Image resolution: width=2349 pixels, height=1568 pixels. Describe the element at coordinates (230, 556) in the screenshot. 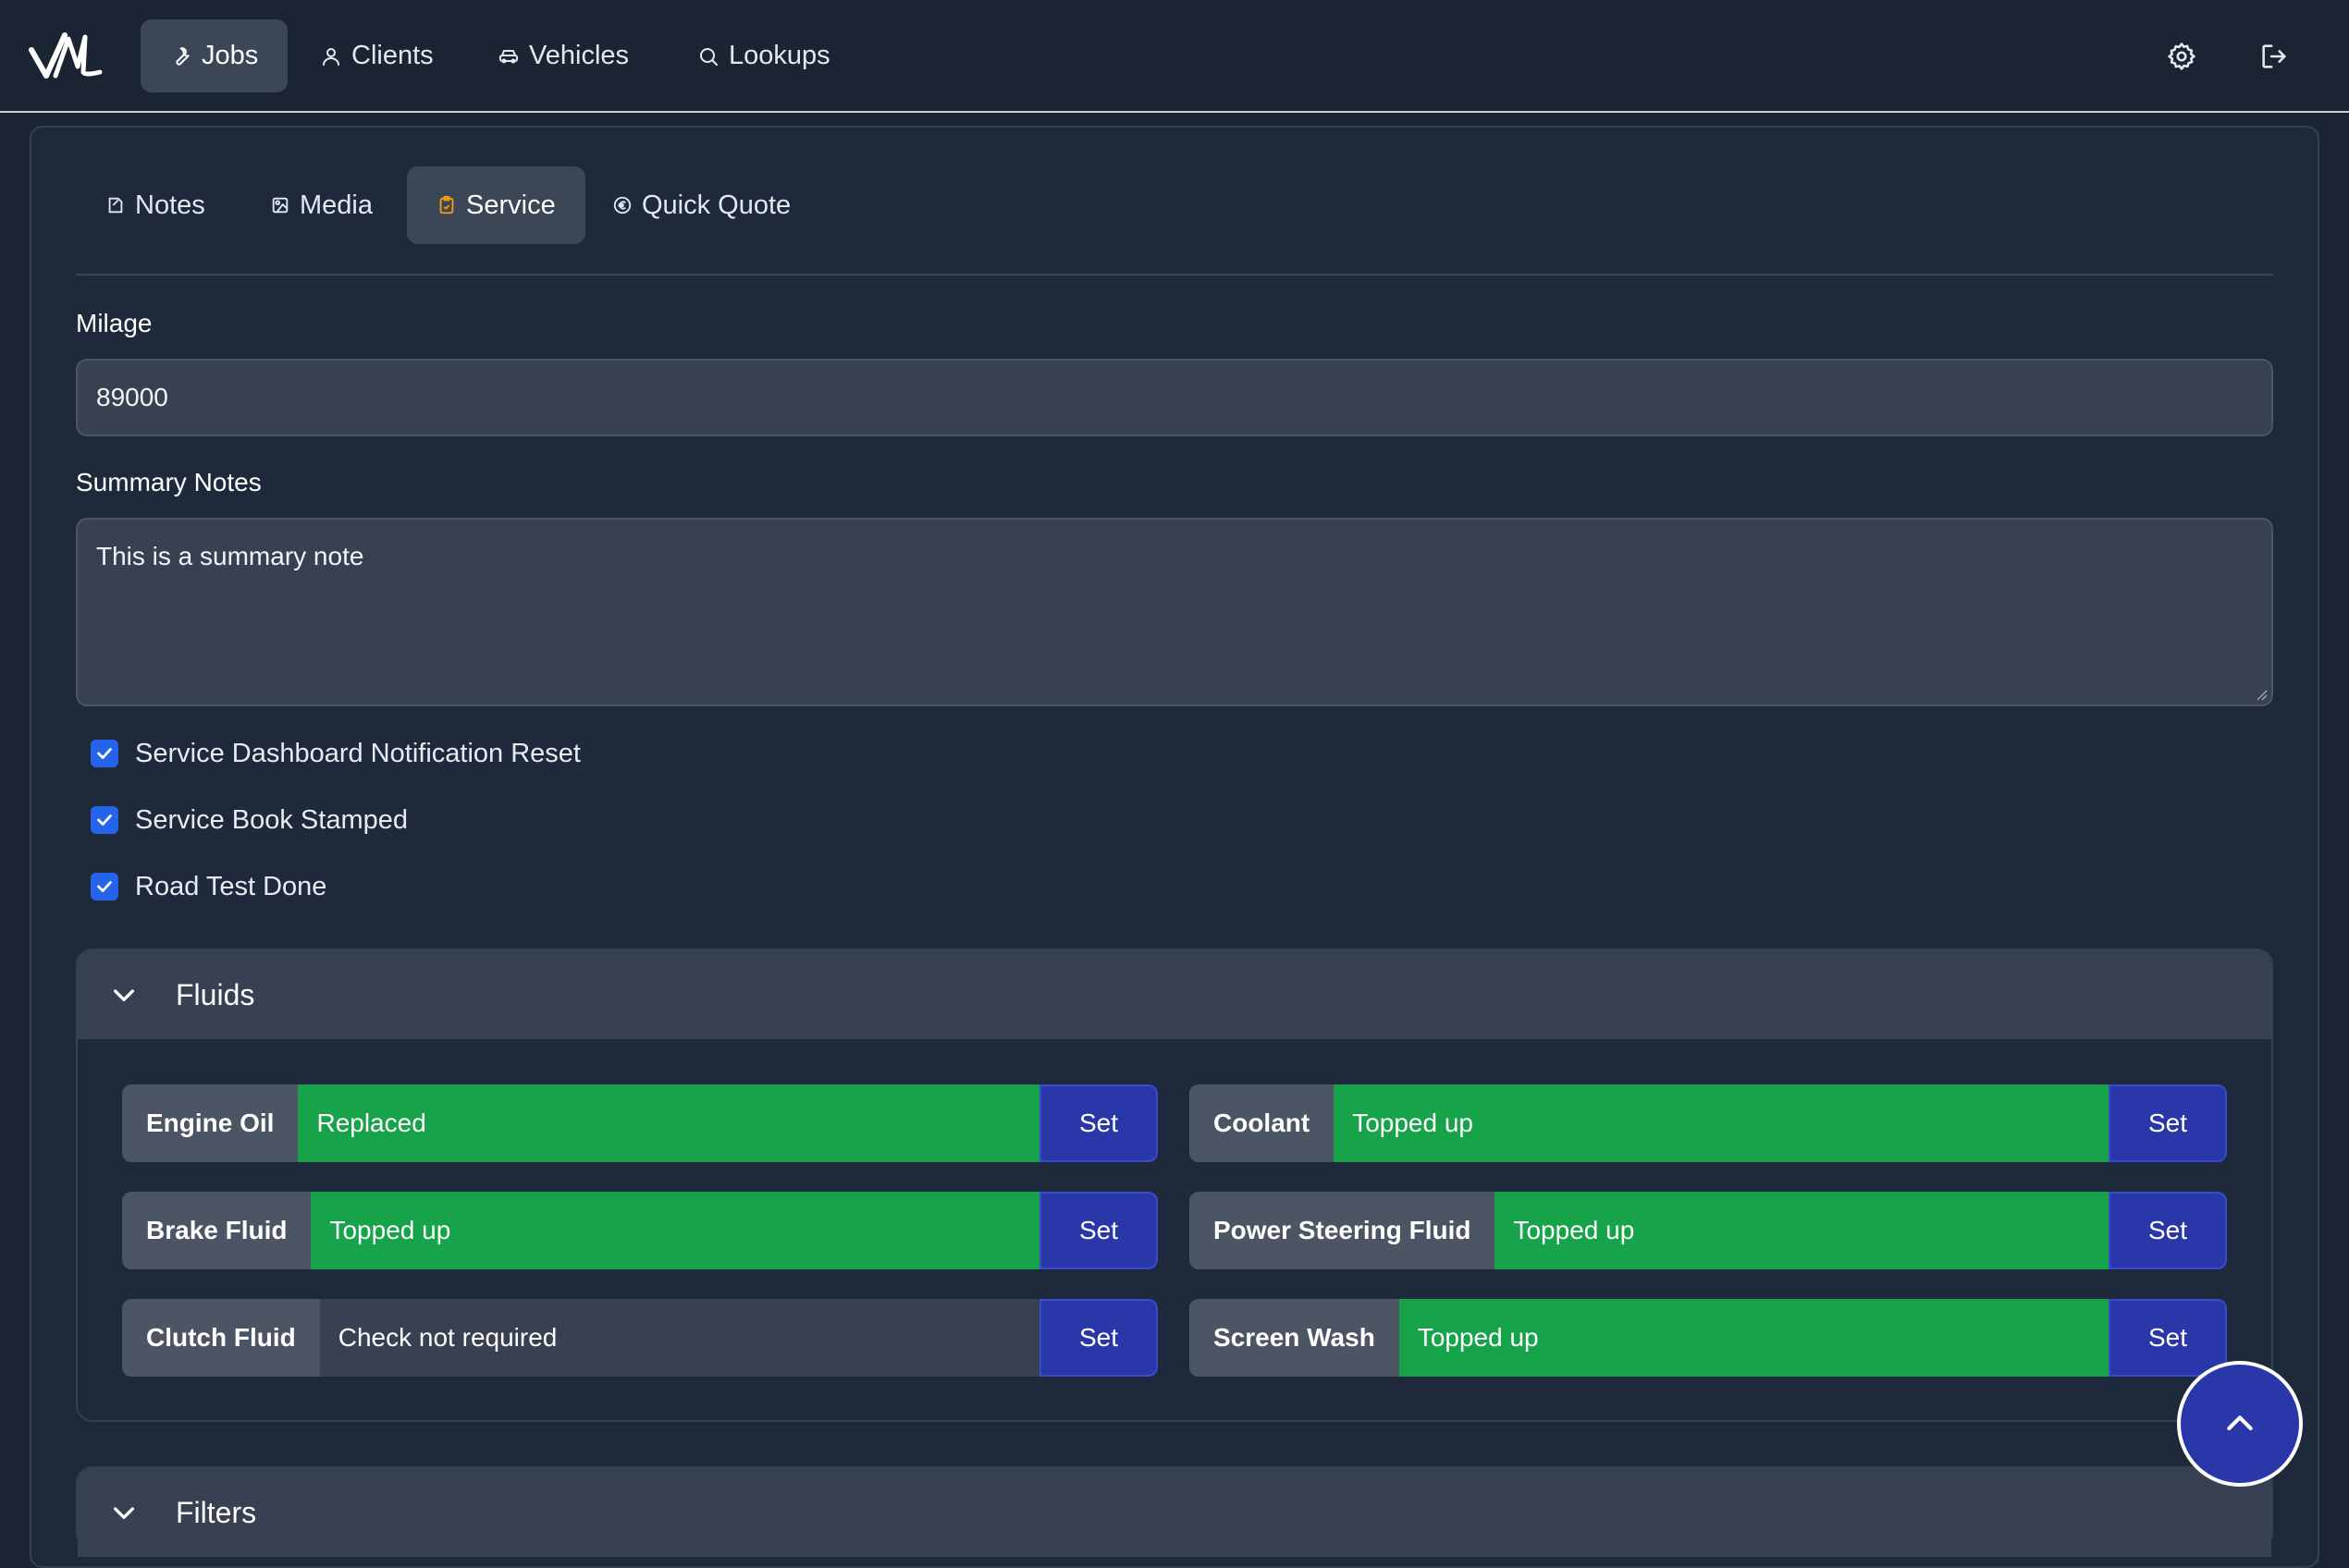

I see `summary-notes-text: This is a summary note` at that location.